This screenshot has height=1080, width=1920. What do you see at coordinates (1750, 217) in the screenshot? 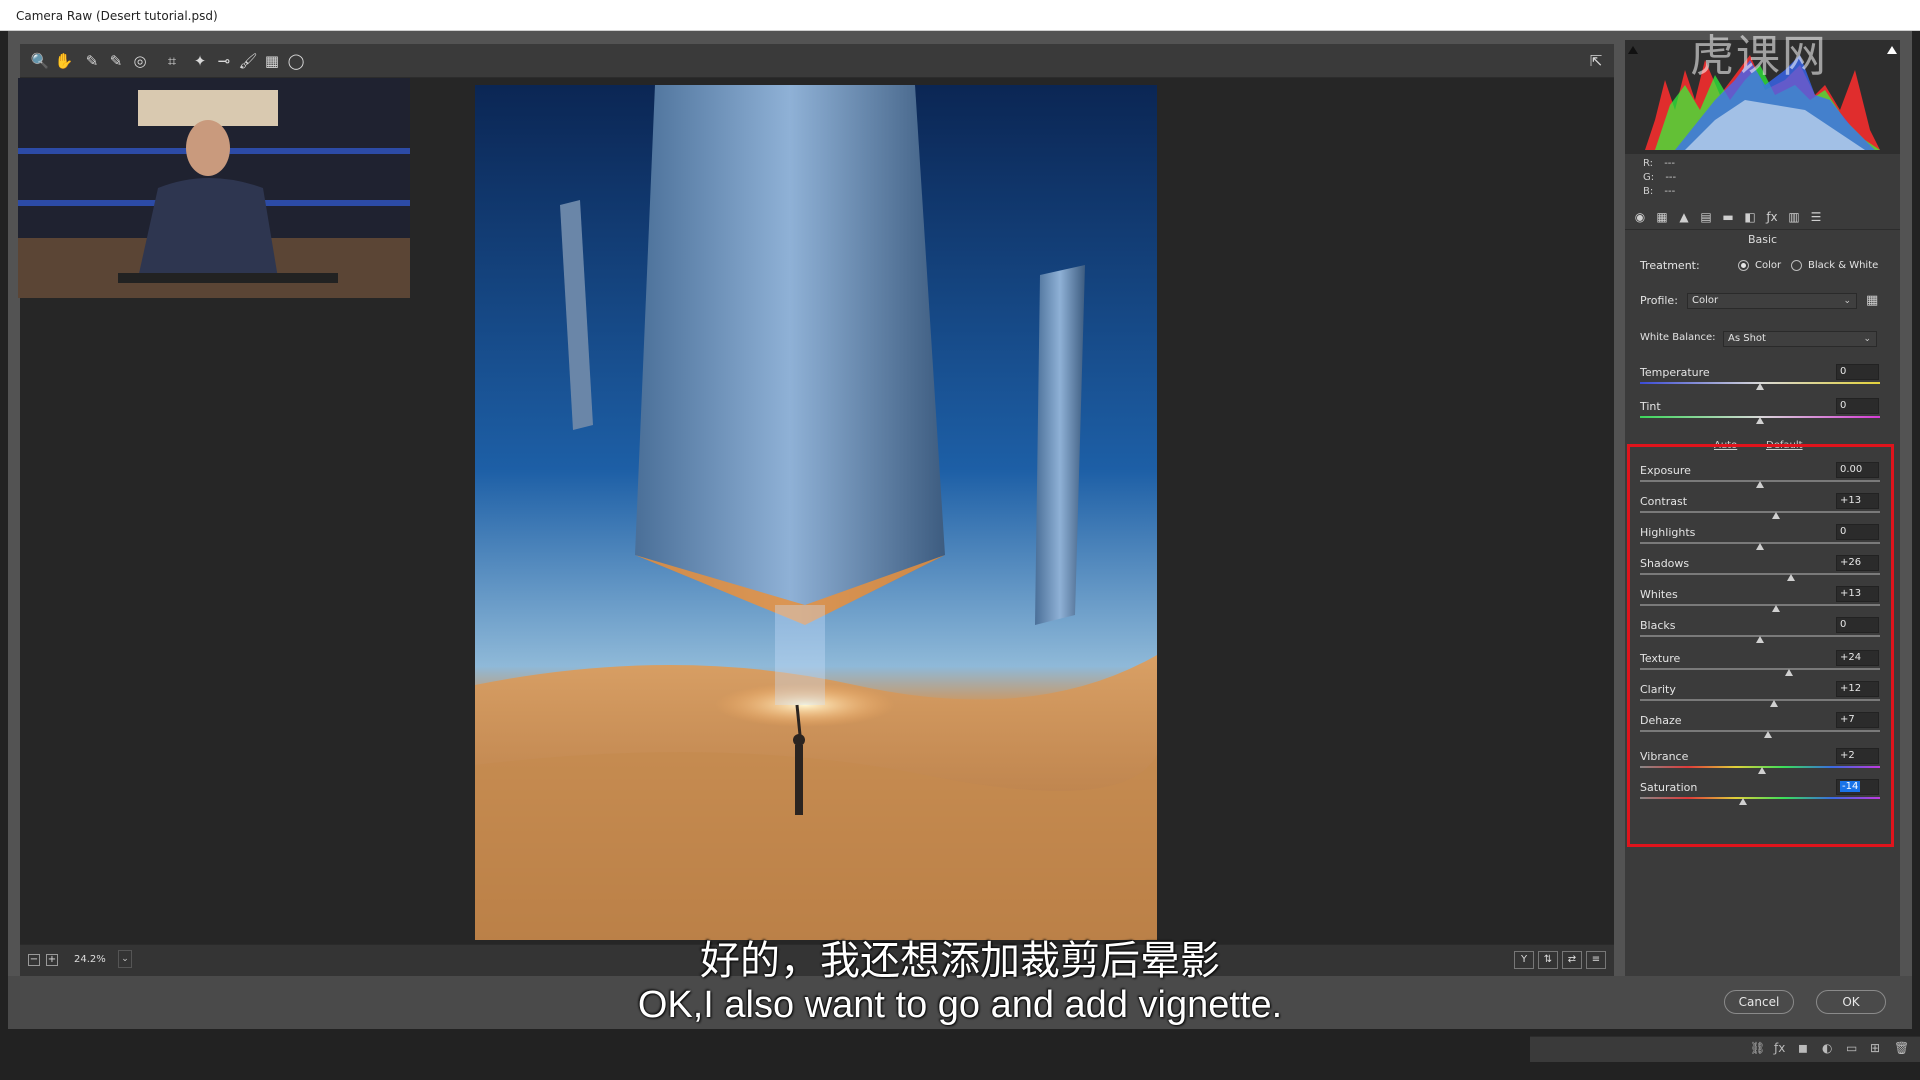
I see `lens-tab-icon: ◧` at bounding box center [1750, 217].